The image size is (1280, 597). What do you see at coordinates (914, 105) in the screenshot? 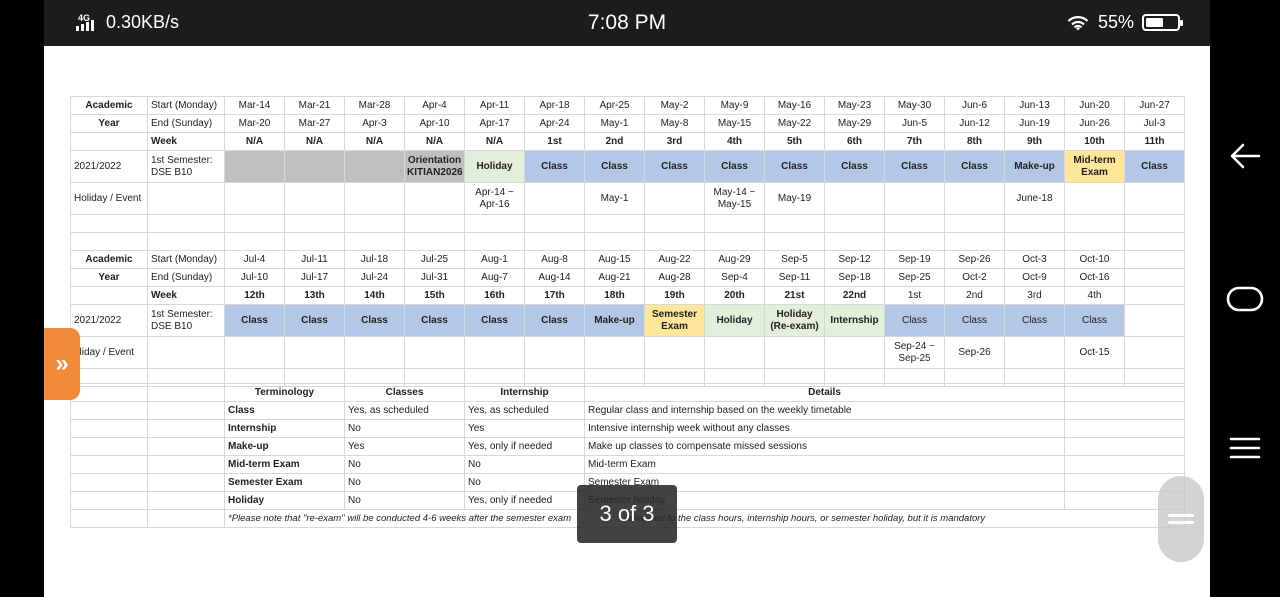
I see `start-date: May-30` at bounding box center [914, 105].